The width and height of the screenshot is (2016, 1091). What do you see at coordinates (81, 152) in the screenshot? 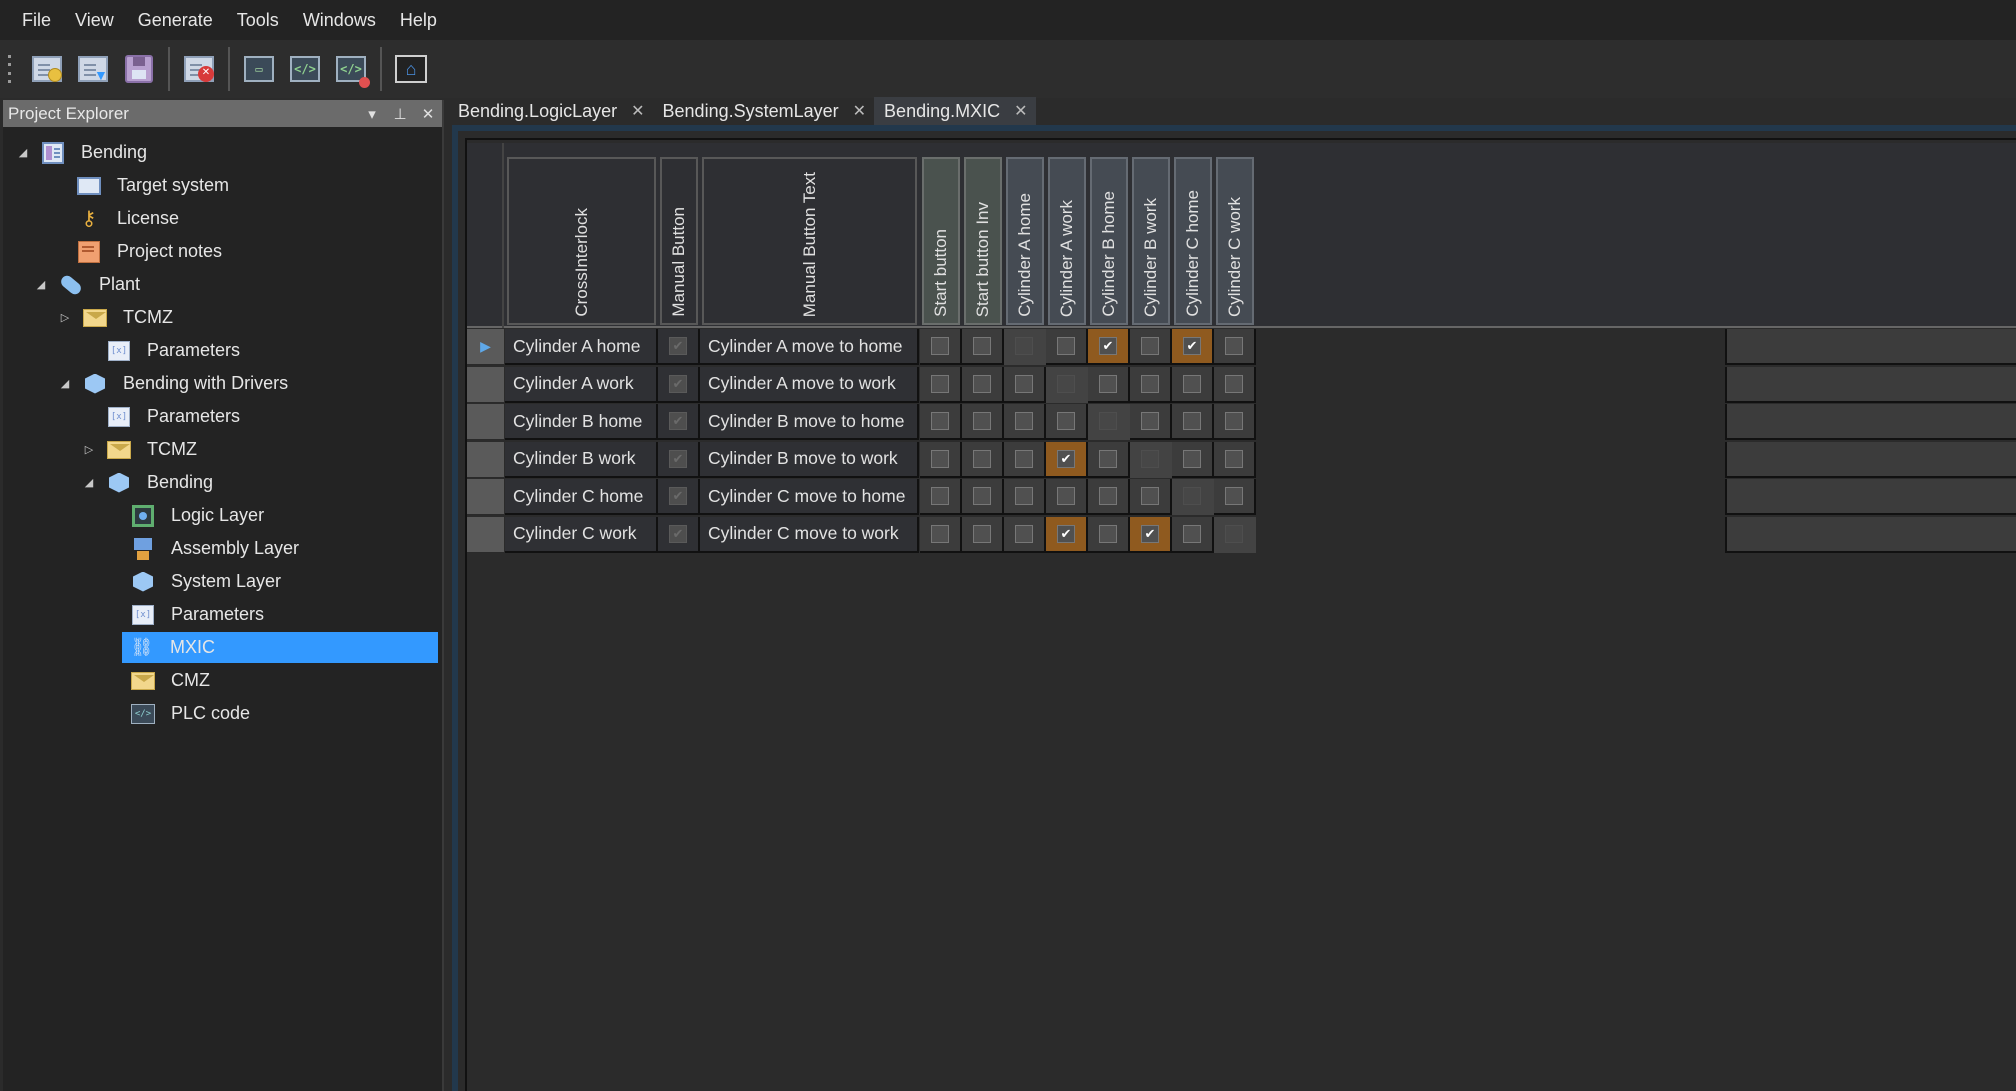
I see `tree-item-bending: ◢ Bending` at bounding box center [81, 152].